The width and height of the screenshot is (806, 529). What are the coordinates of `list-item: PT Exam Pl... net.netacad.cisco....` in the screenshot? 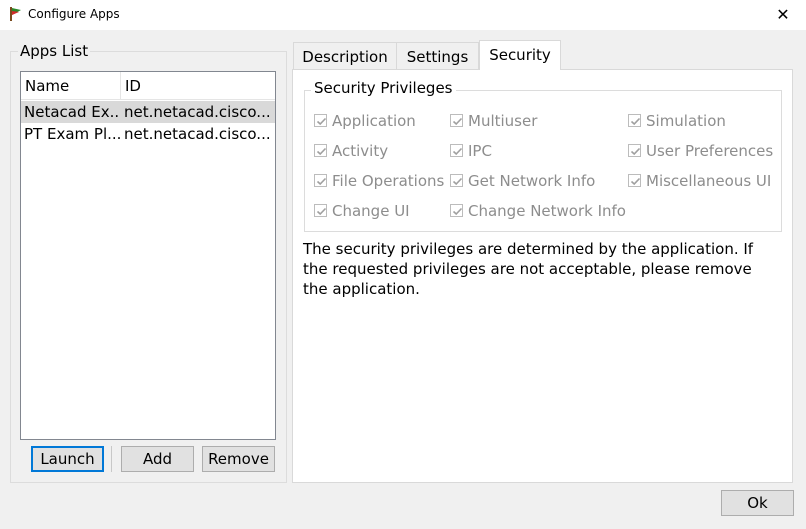 It's located at (148, 134).